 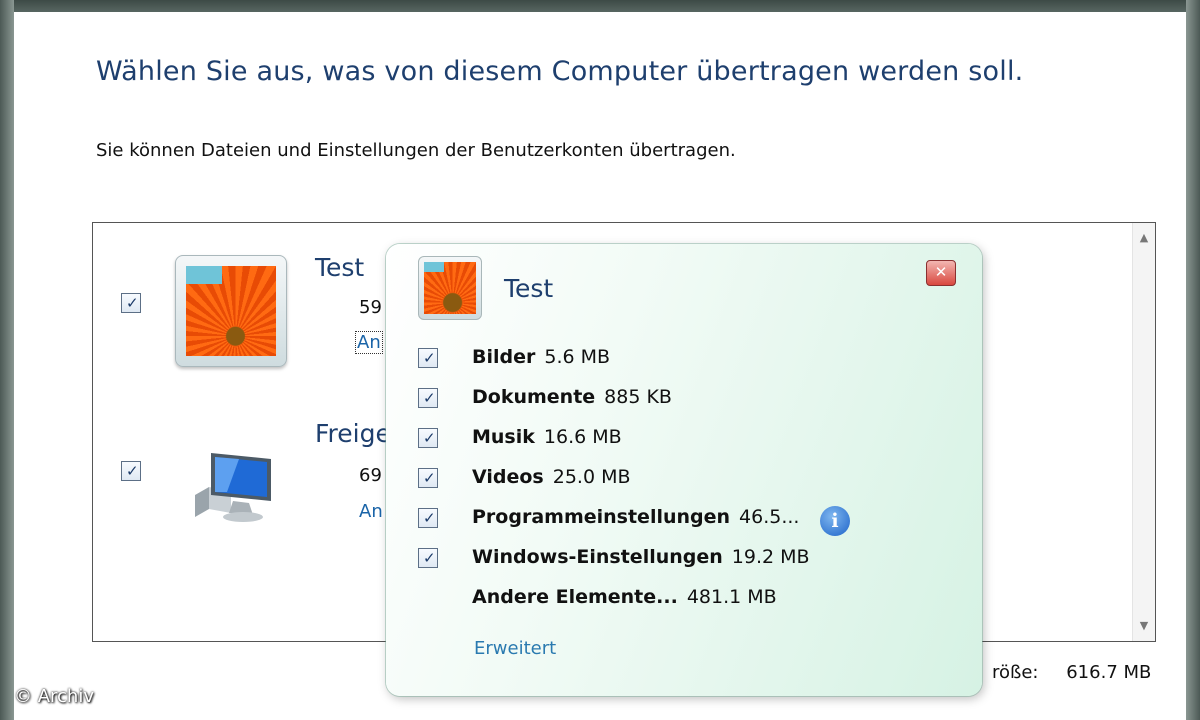 What do you see at coordinates (233, 487) in the screenshot?
I see `computer-icon` at bounding box center [233, 487].